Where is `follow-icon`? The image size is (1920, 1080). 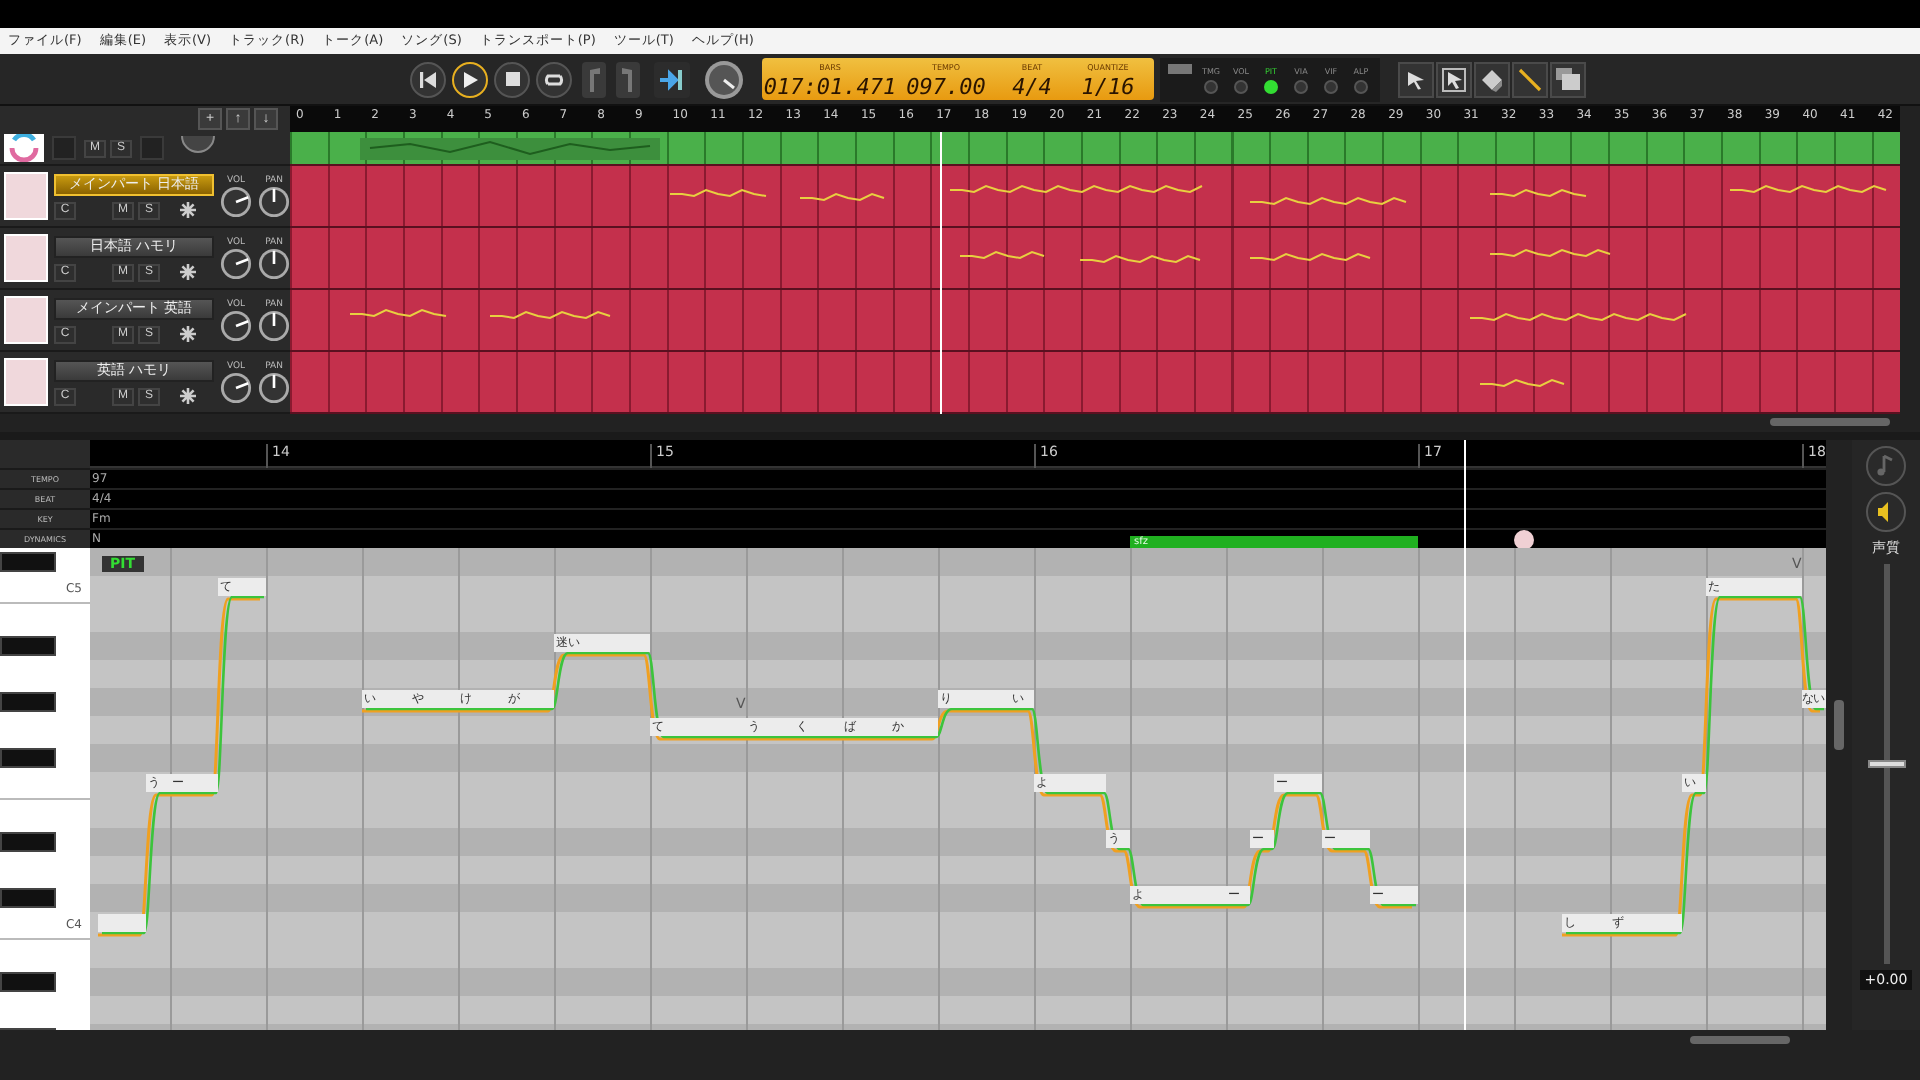 follow-icon is located at coordinates (672, 79).